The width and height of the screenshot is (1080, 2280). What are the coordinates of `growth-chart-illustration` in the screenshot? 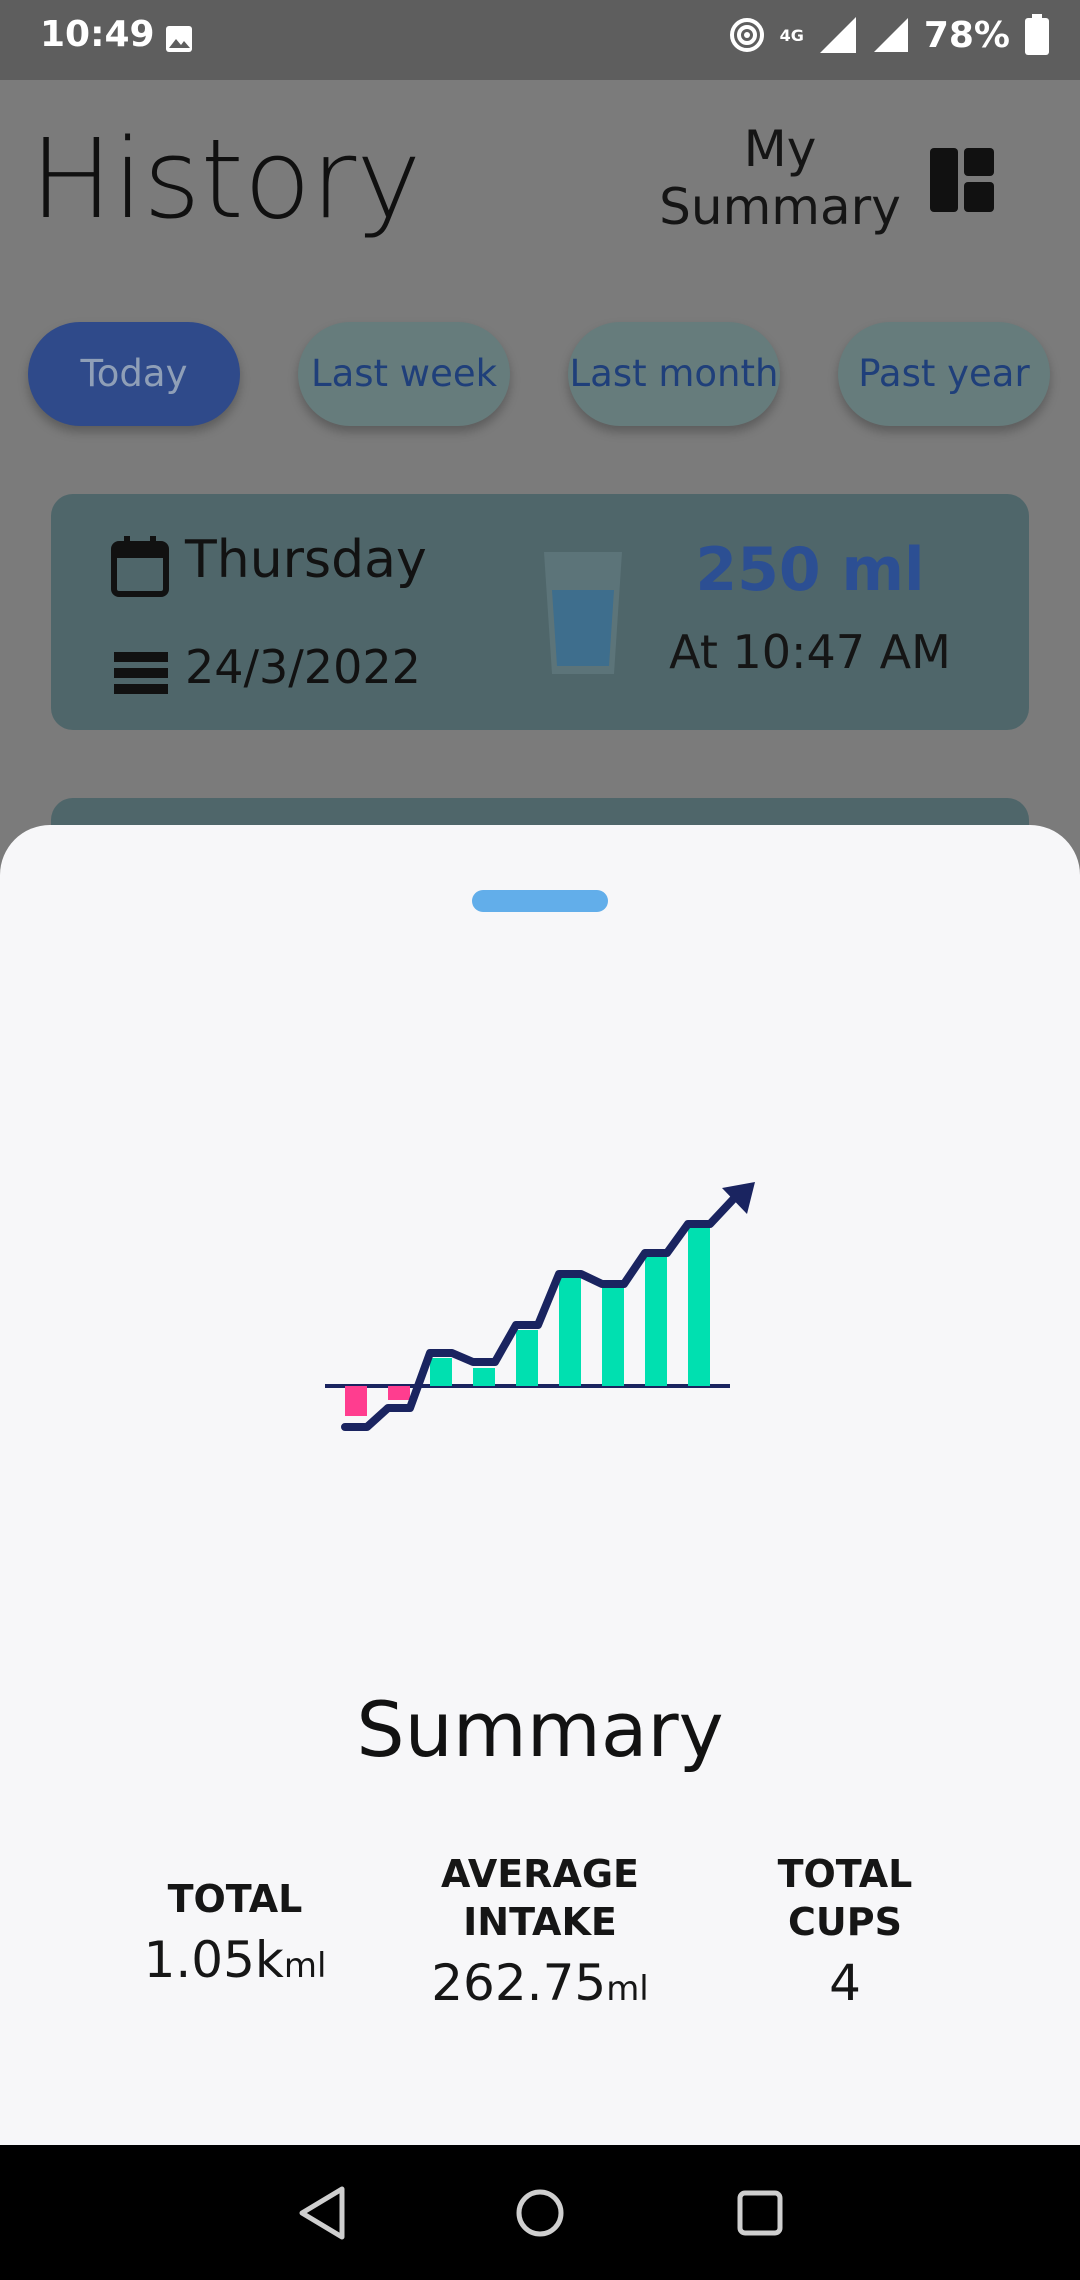 It's located at (540, 1306).